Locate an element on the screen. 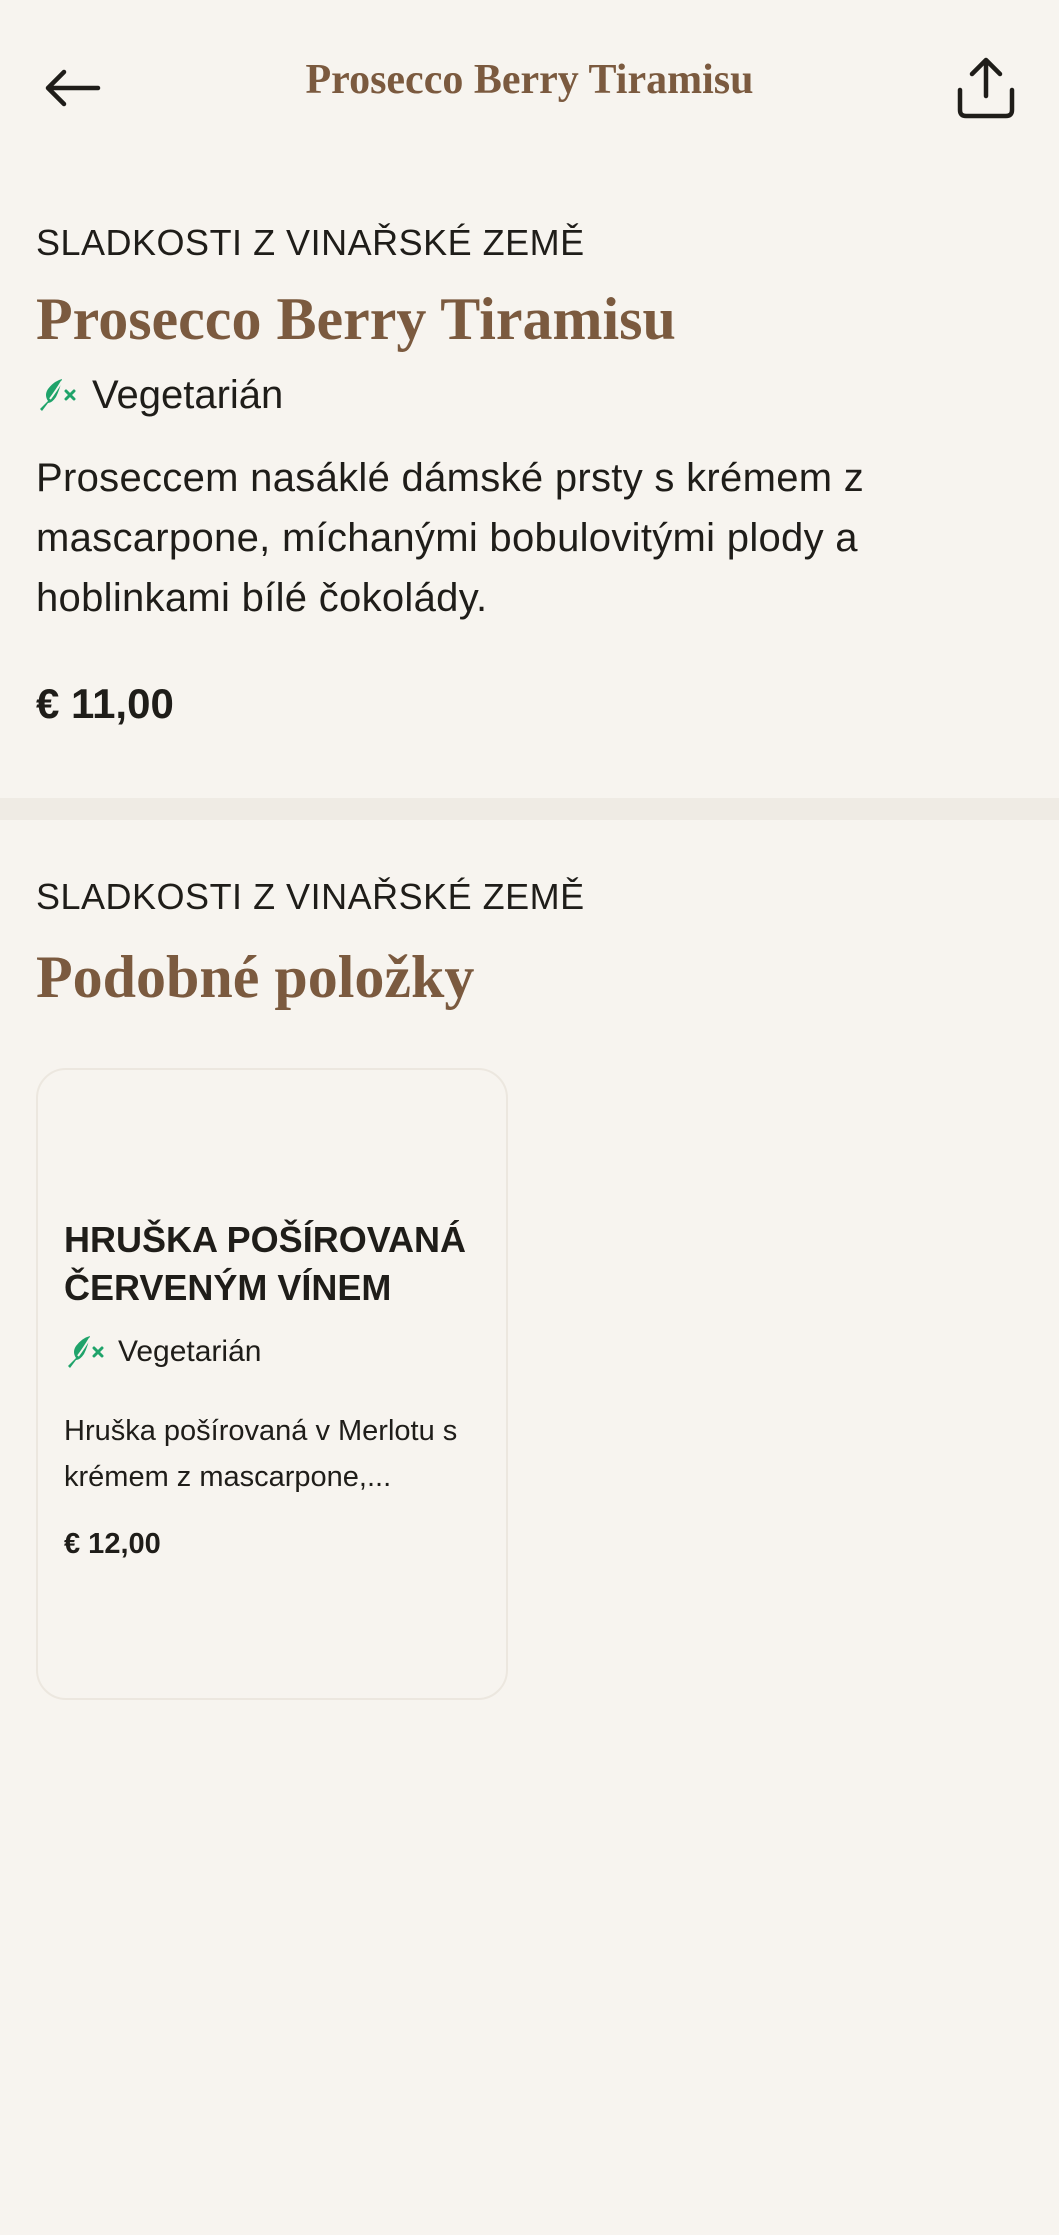  item-category: SLADKOSTI Z VINAŘSKÉ ZEMĚ is located at coordinates (310, 242).